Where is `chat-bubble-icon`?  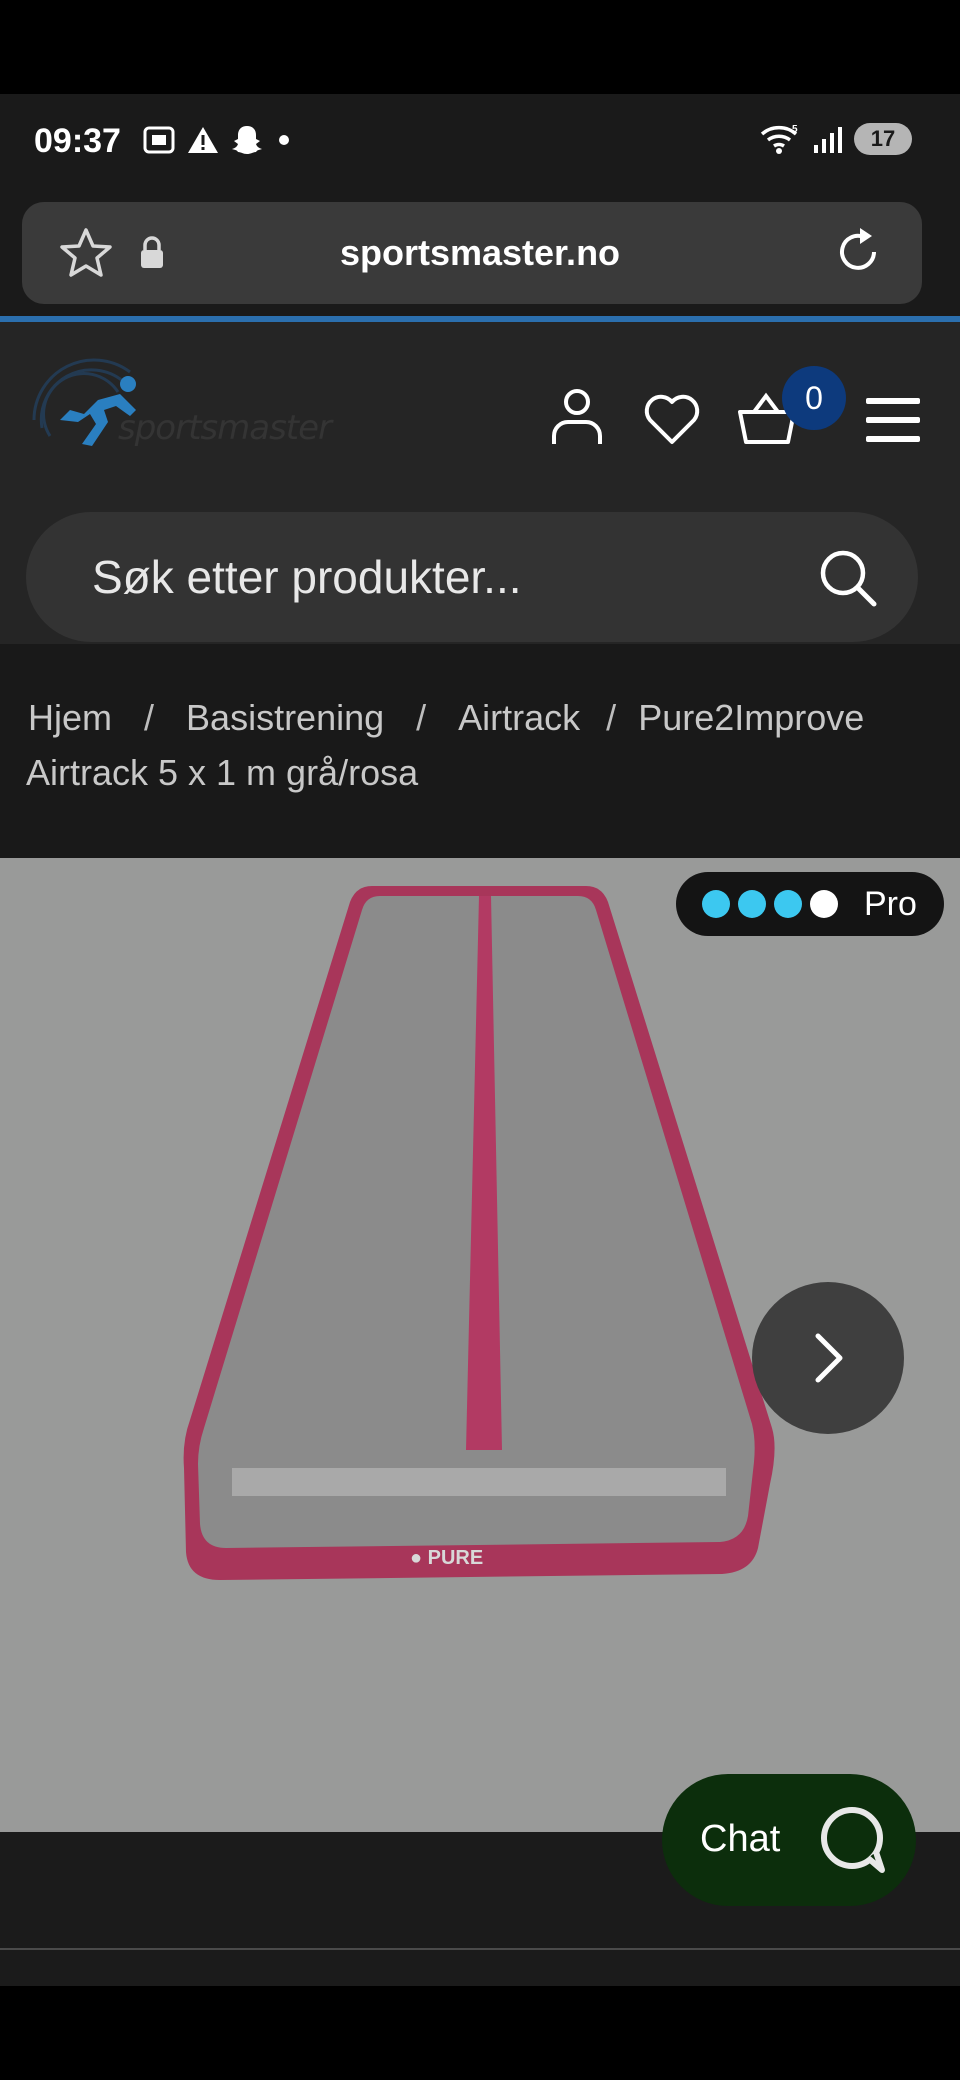 chat-bubble-icon is located at coordinates (853, 1840).